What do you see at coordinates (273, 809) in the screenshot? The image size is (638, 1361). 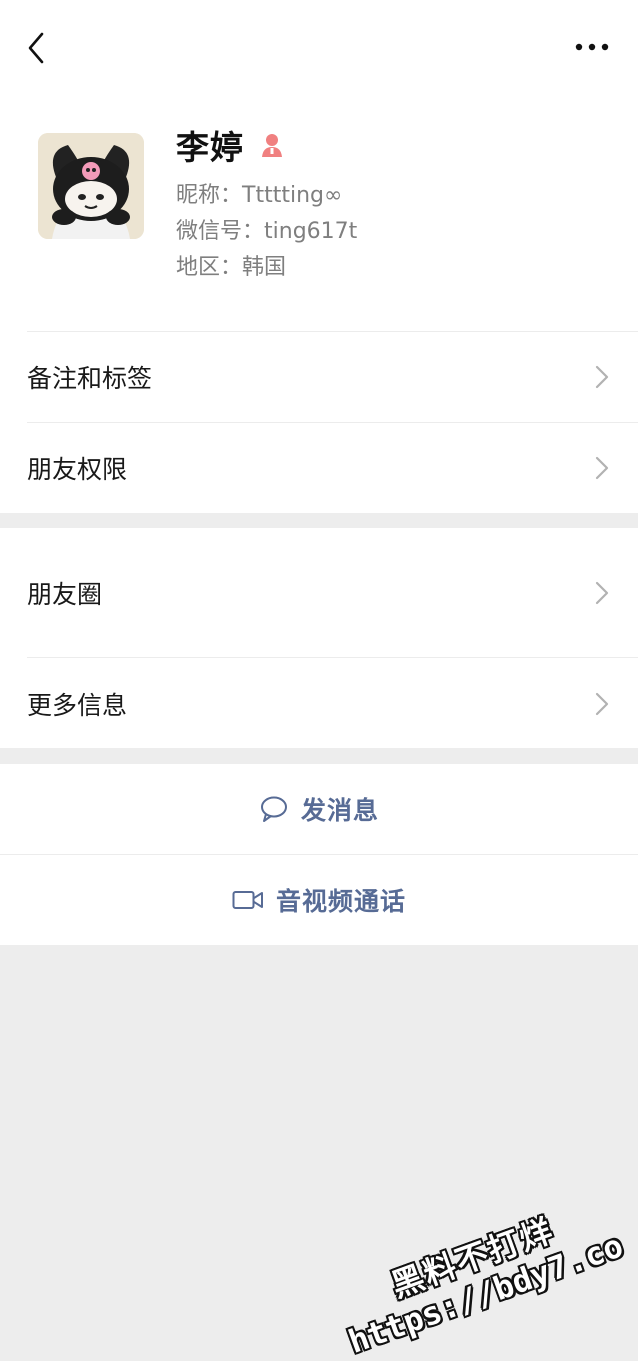 I see `chat-bubble-icon` at bounding box center [273, 809].